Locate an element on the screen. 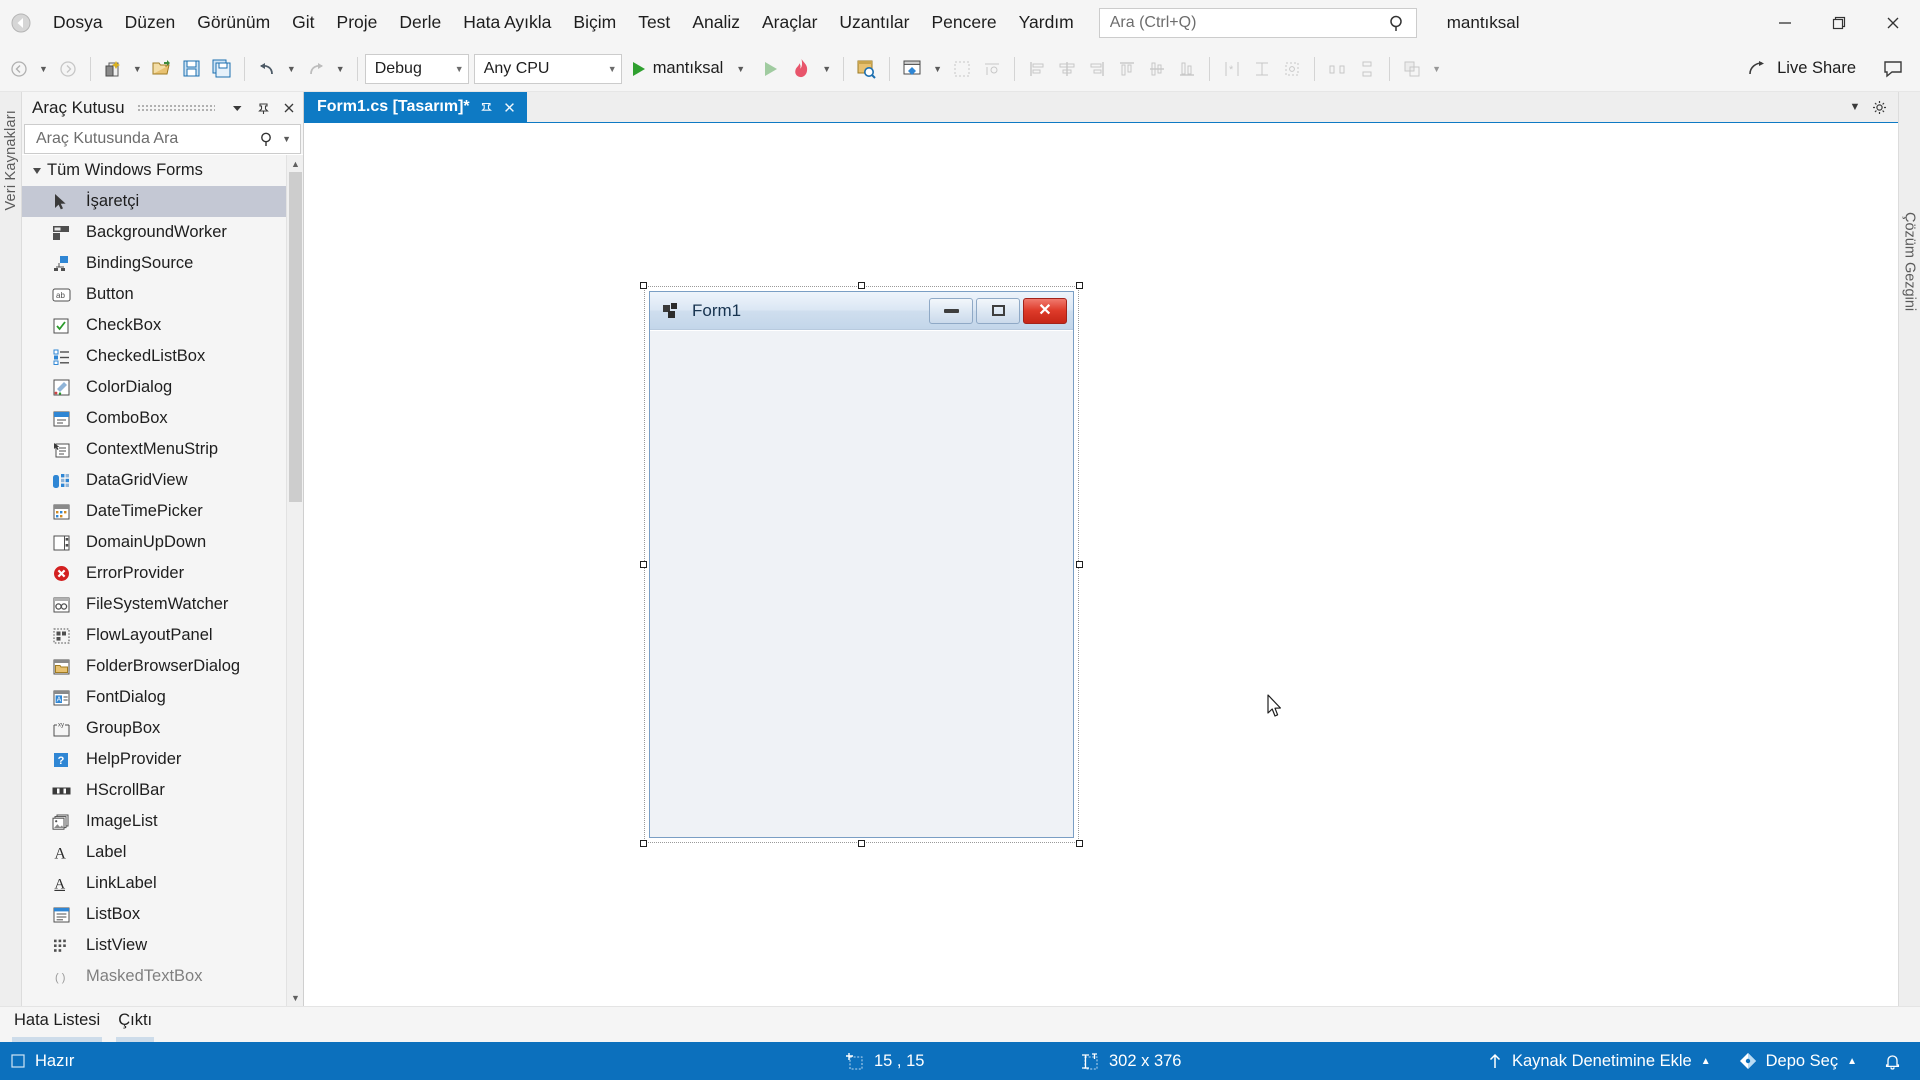 The width and height of the screenshot is (1920, 1080). vertical-spacing-icon is located at coordinates (1367, 69).